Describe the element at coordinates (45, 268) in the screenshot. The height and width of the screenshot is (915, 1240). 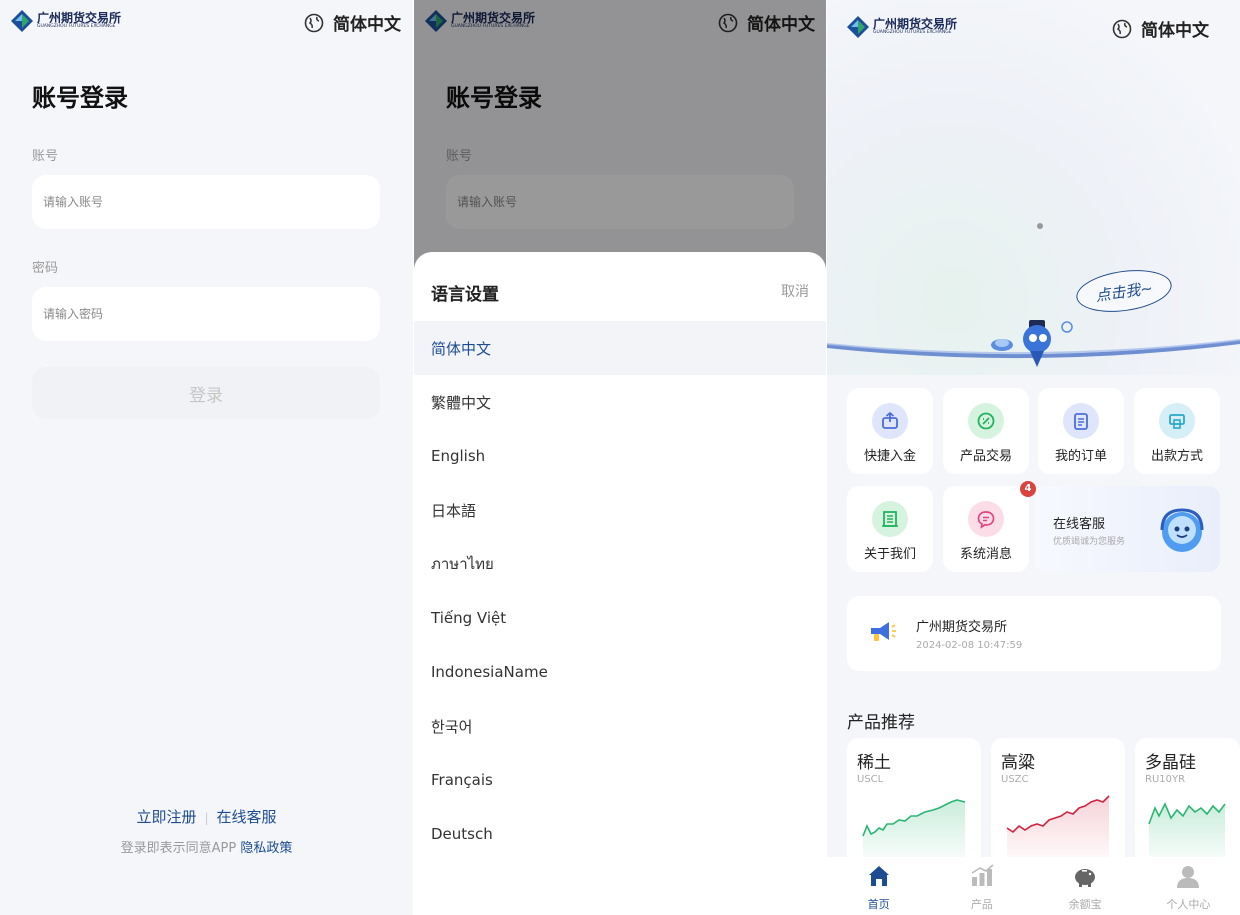
I see `password-label: 密码` at that location.